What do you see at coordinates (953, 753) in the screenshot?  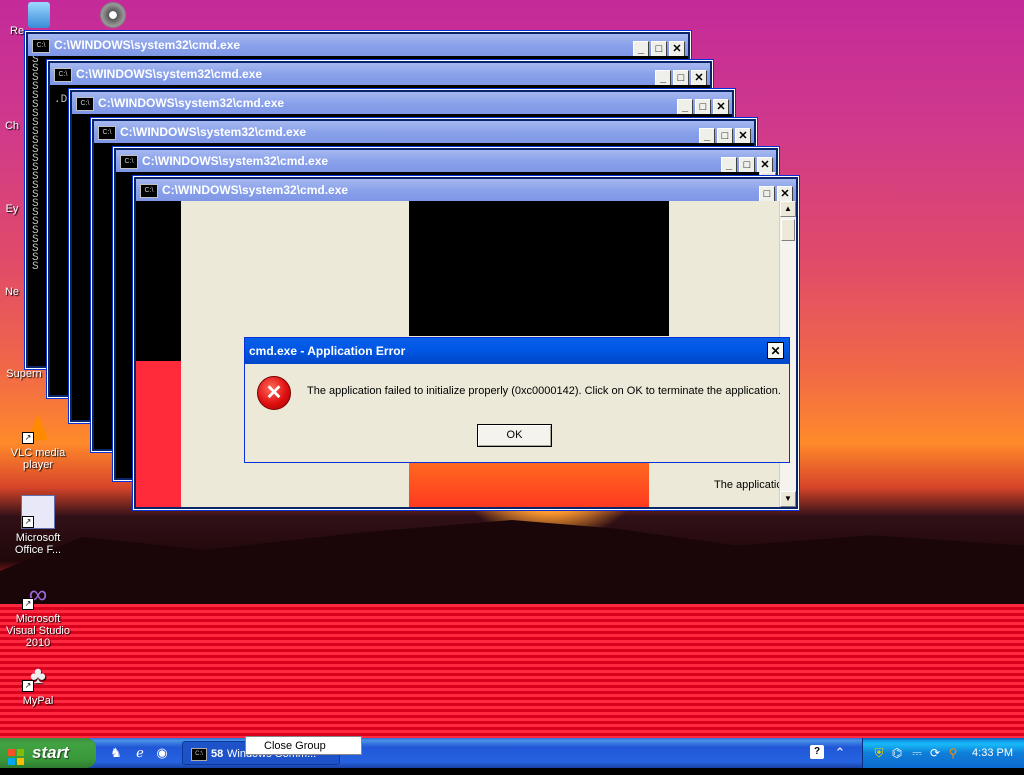 I see `search-icon: ⚲` at bounding box center [953, 753].